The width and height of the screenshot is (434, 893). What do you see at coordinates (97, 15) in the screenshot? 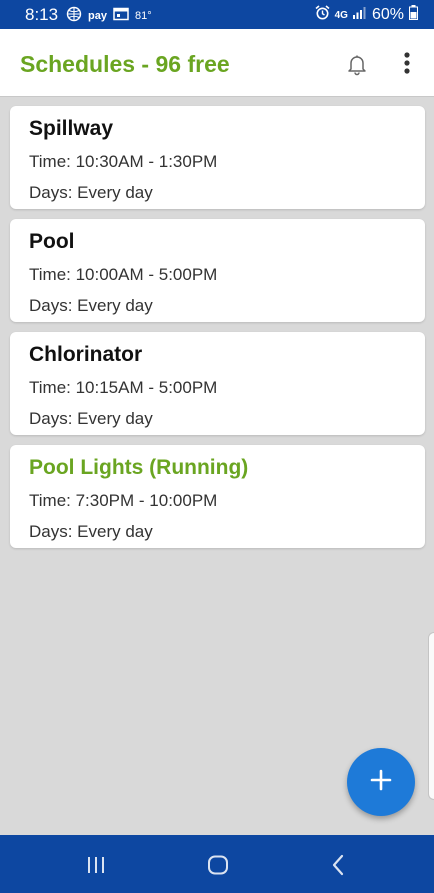
I see `pay-label: pay` at bounding box center [97, 15].